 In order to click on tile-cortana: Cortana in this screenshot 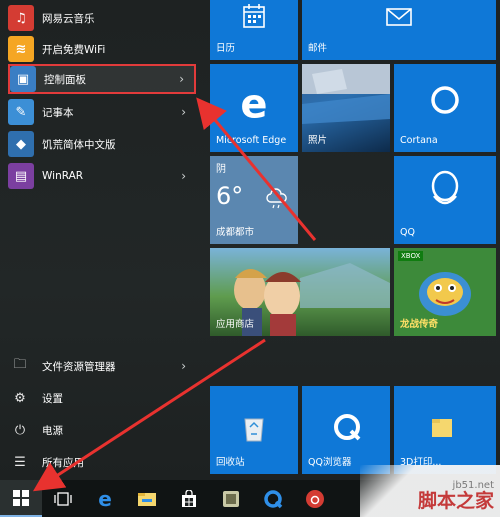, I will do `click(445, 108)`.